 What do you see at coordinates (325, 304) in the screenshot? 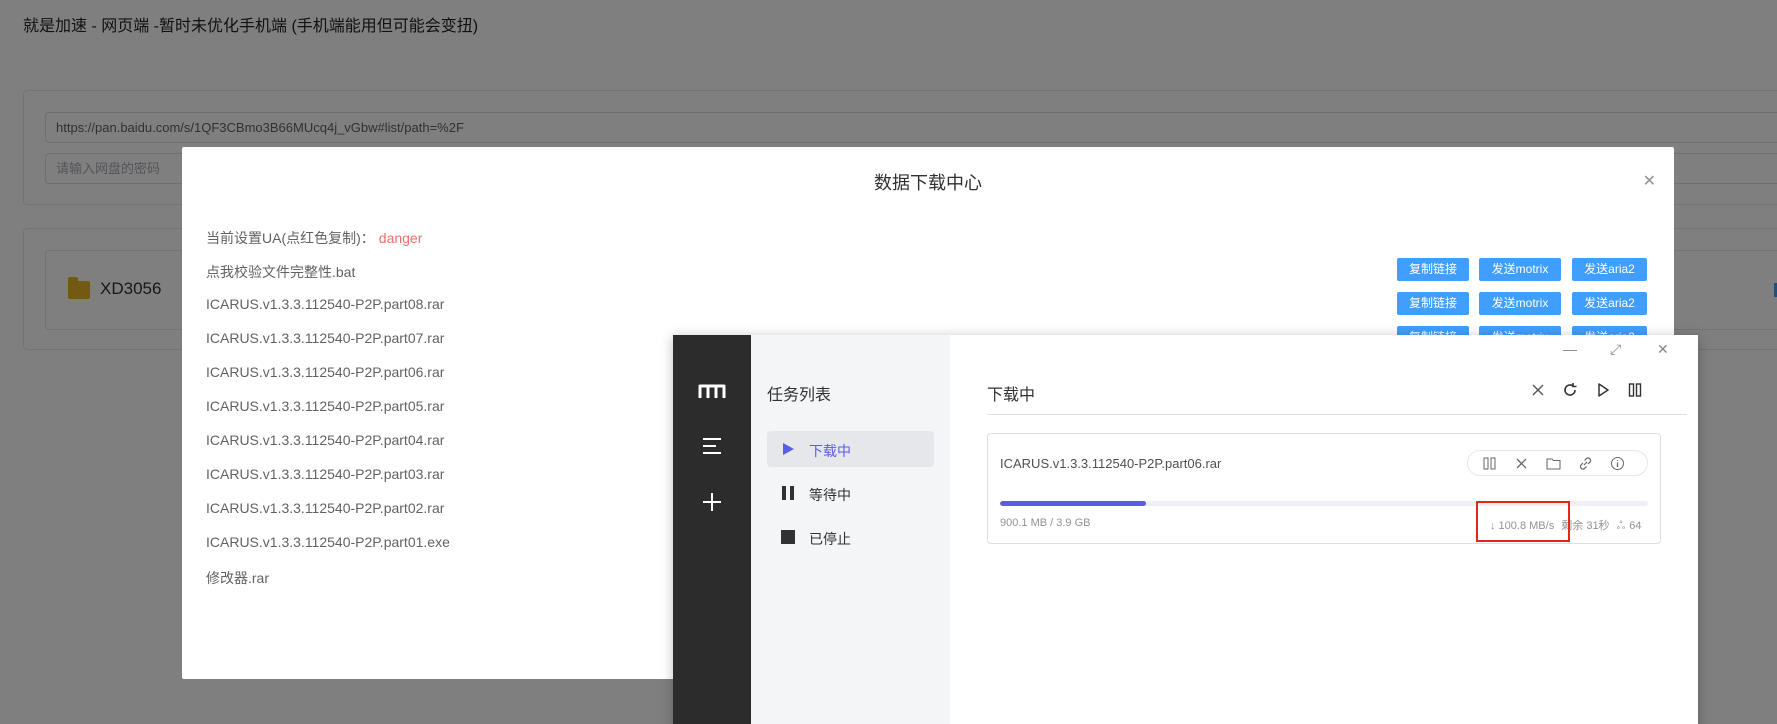
I see `file-row: ICARUS.v1.3.3.112540-P2P.part08.rar` at bounding box center [325, 304].